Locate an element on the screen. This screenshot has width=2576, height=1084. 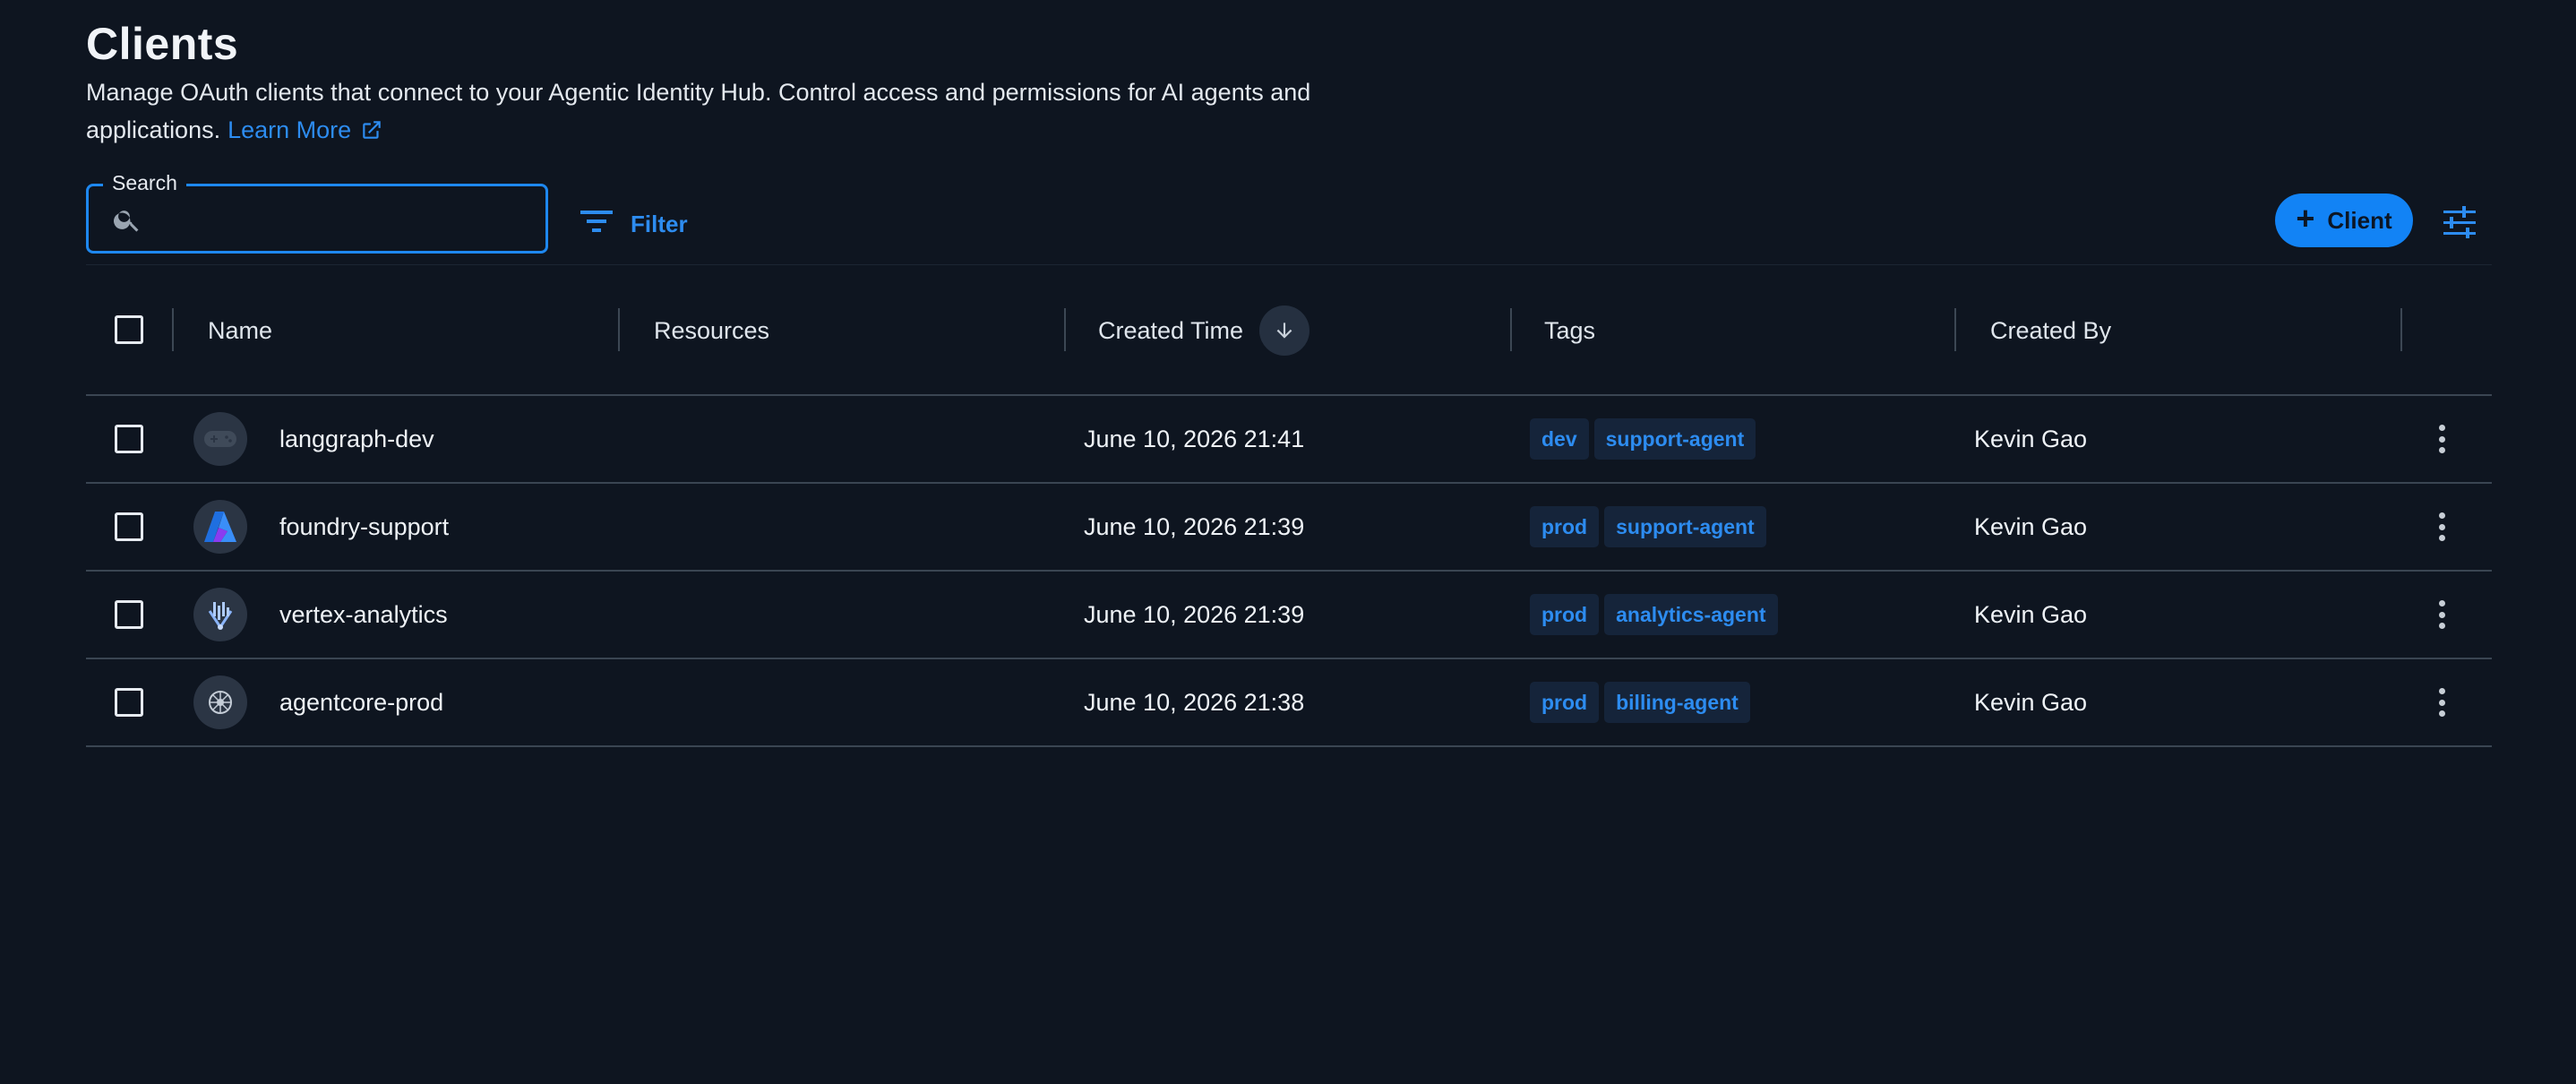
filter-label: Filter is located at coordinates (659, 224).